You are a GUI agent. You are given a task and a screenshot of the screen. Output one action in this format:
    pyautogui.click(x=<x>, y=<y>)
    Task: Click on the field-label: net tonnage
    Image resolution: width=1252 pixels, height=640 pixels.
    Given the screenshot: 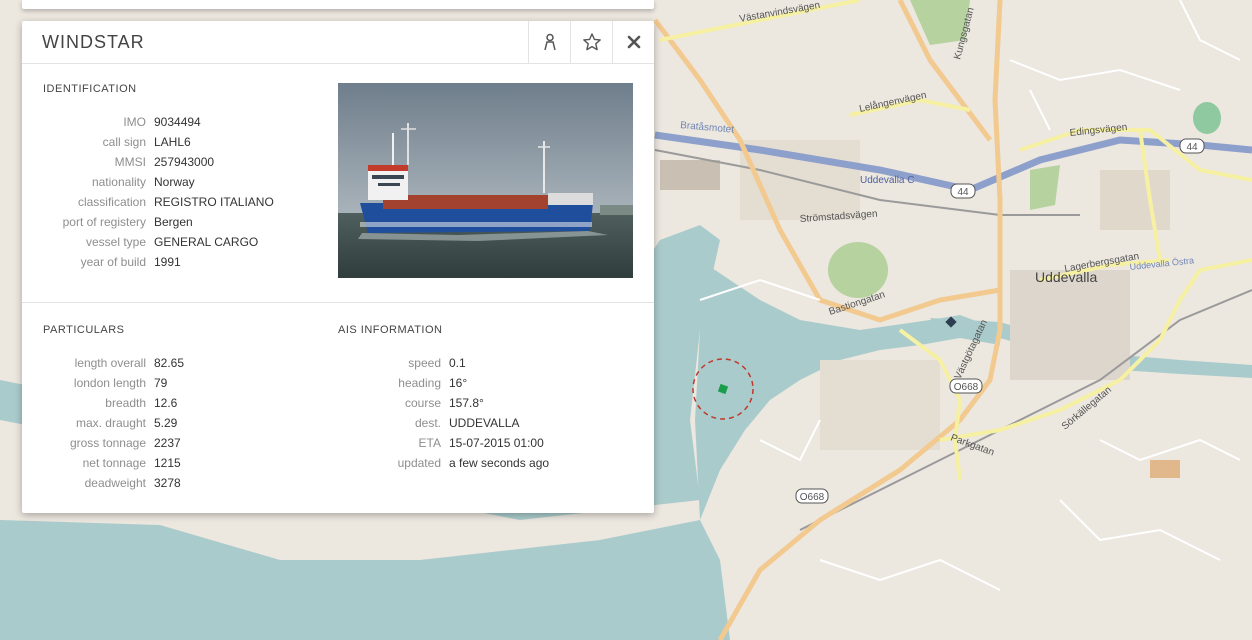 What is the action you would take?
    pyautogui.click(x=114, y=463)
    